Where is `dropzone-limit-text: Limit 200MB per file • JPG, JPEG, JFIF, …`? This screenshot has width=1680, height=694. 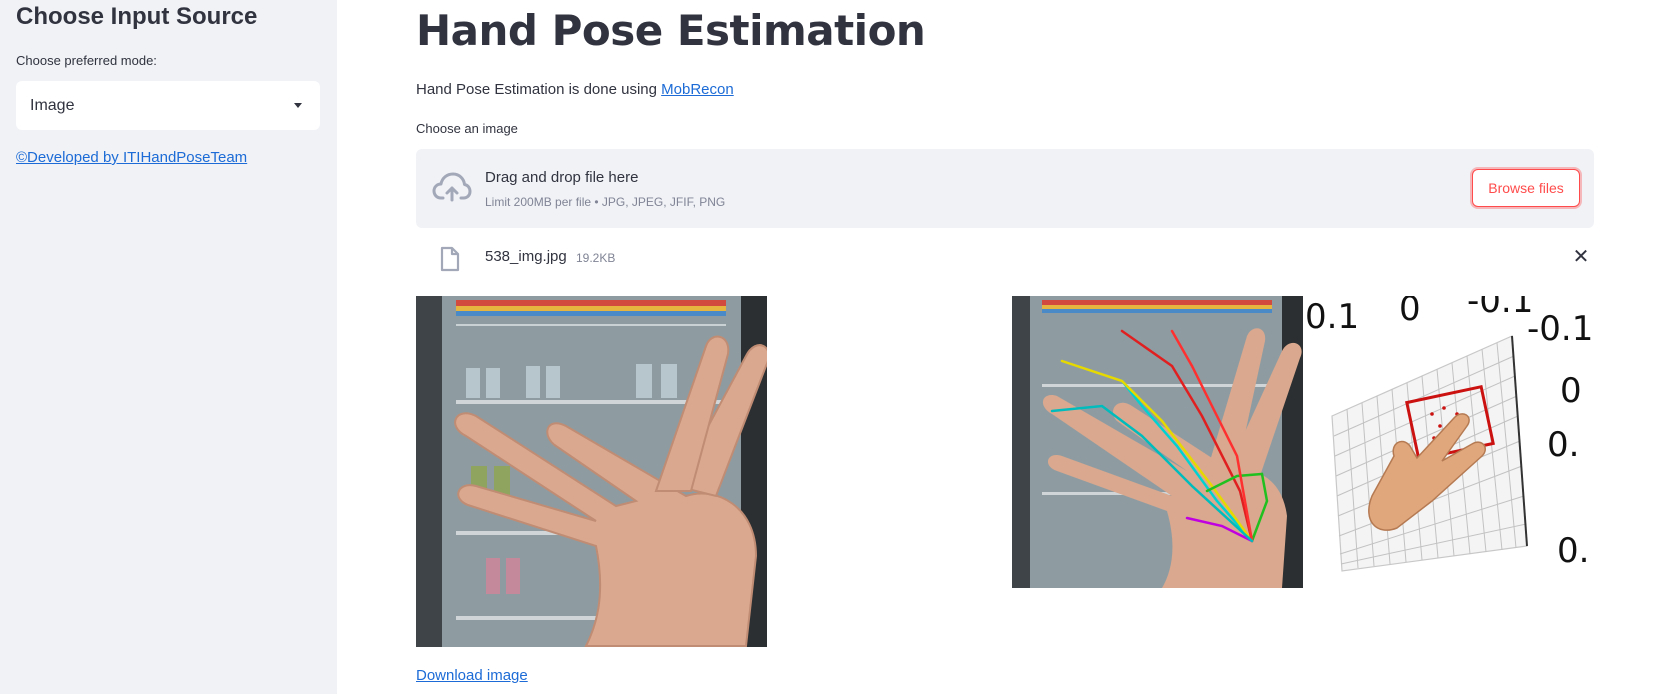
dropzone-limit-text: Limit 200MB per file • JPG, JPEG, JFIF, … is located at coordinates (605, 202).